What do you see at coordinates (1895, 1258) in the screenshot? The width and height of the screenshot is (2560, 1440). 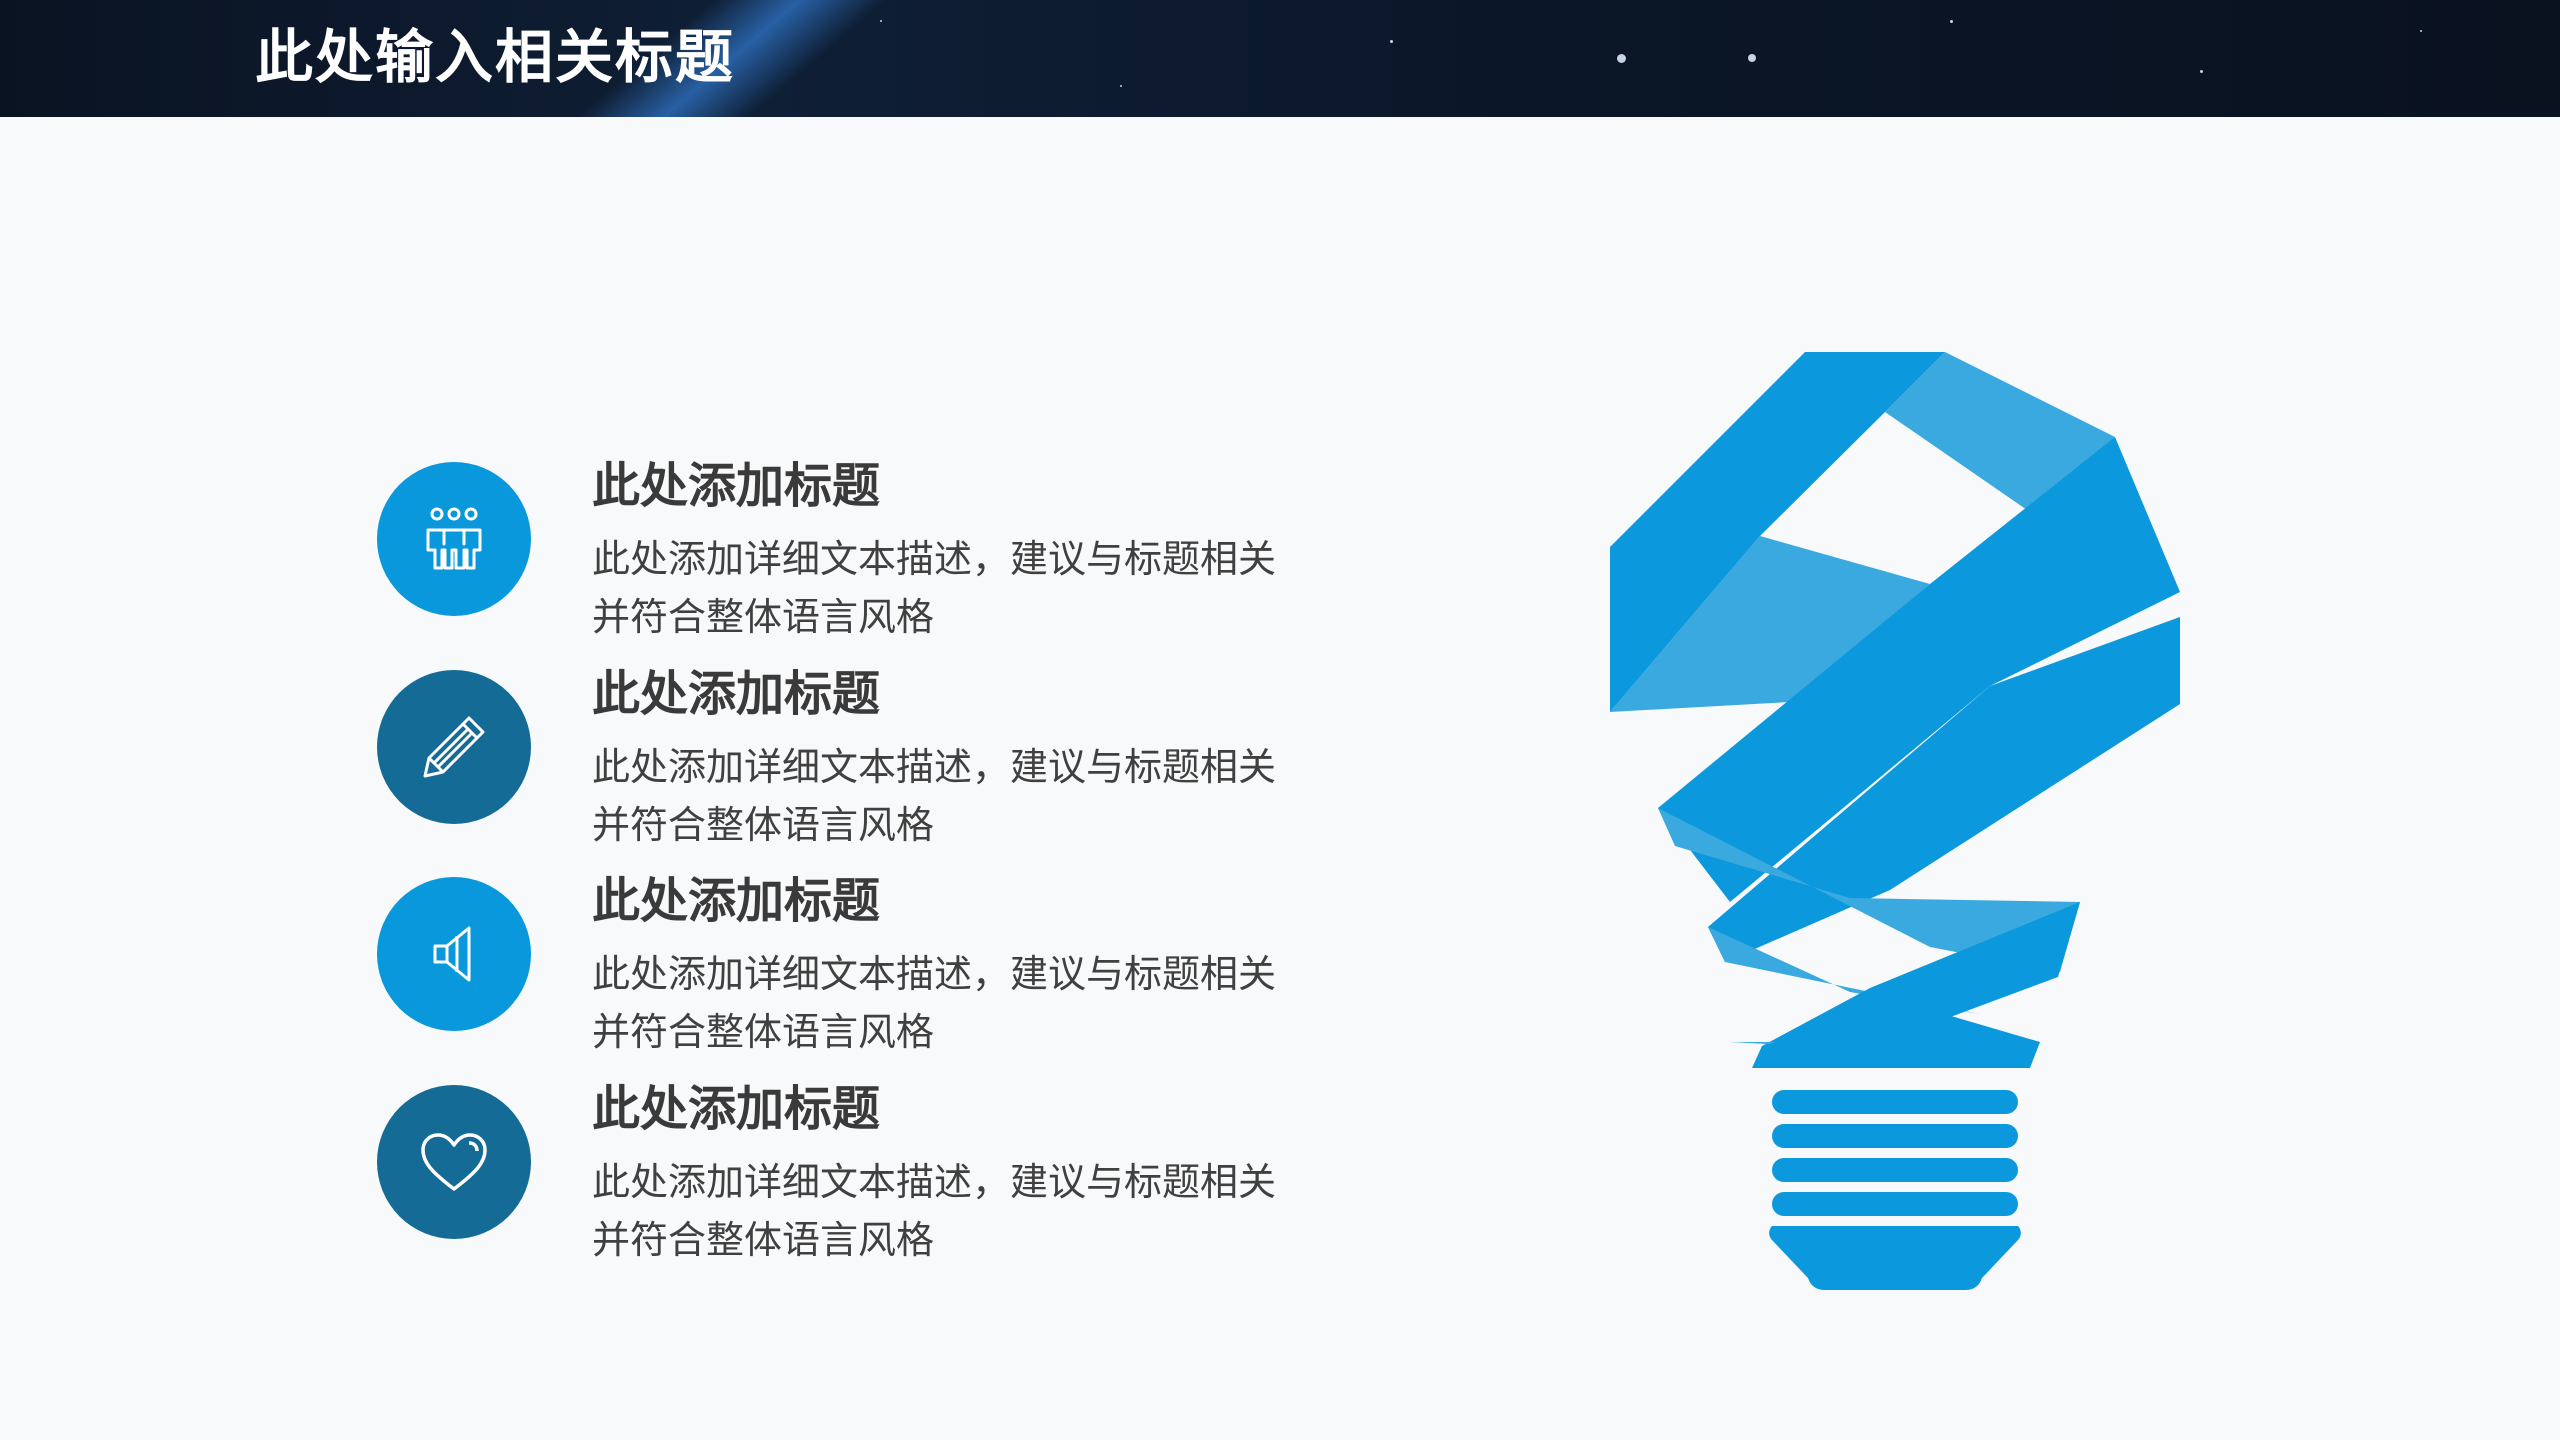 I see `bulb-base-cap` at bounding box center [1895, 1258].